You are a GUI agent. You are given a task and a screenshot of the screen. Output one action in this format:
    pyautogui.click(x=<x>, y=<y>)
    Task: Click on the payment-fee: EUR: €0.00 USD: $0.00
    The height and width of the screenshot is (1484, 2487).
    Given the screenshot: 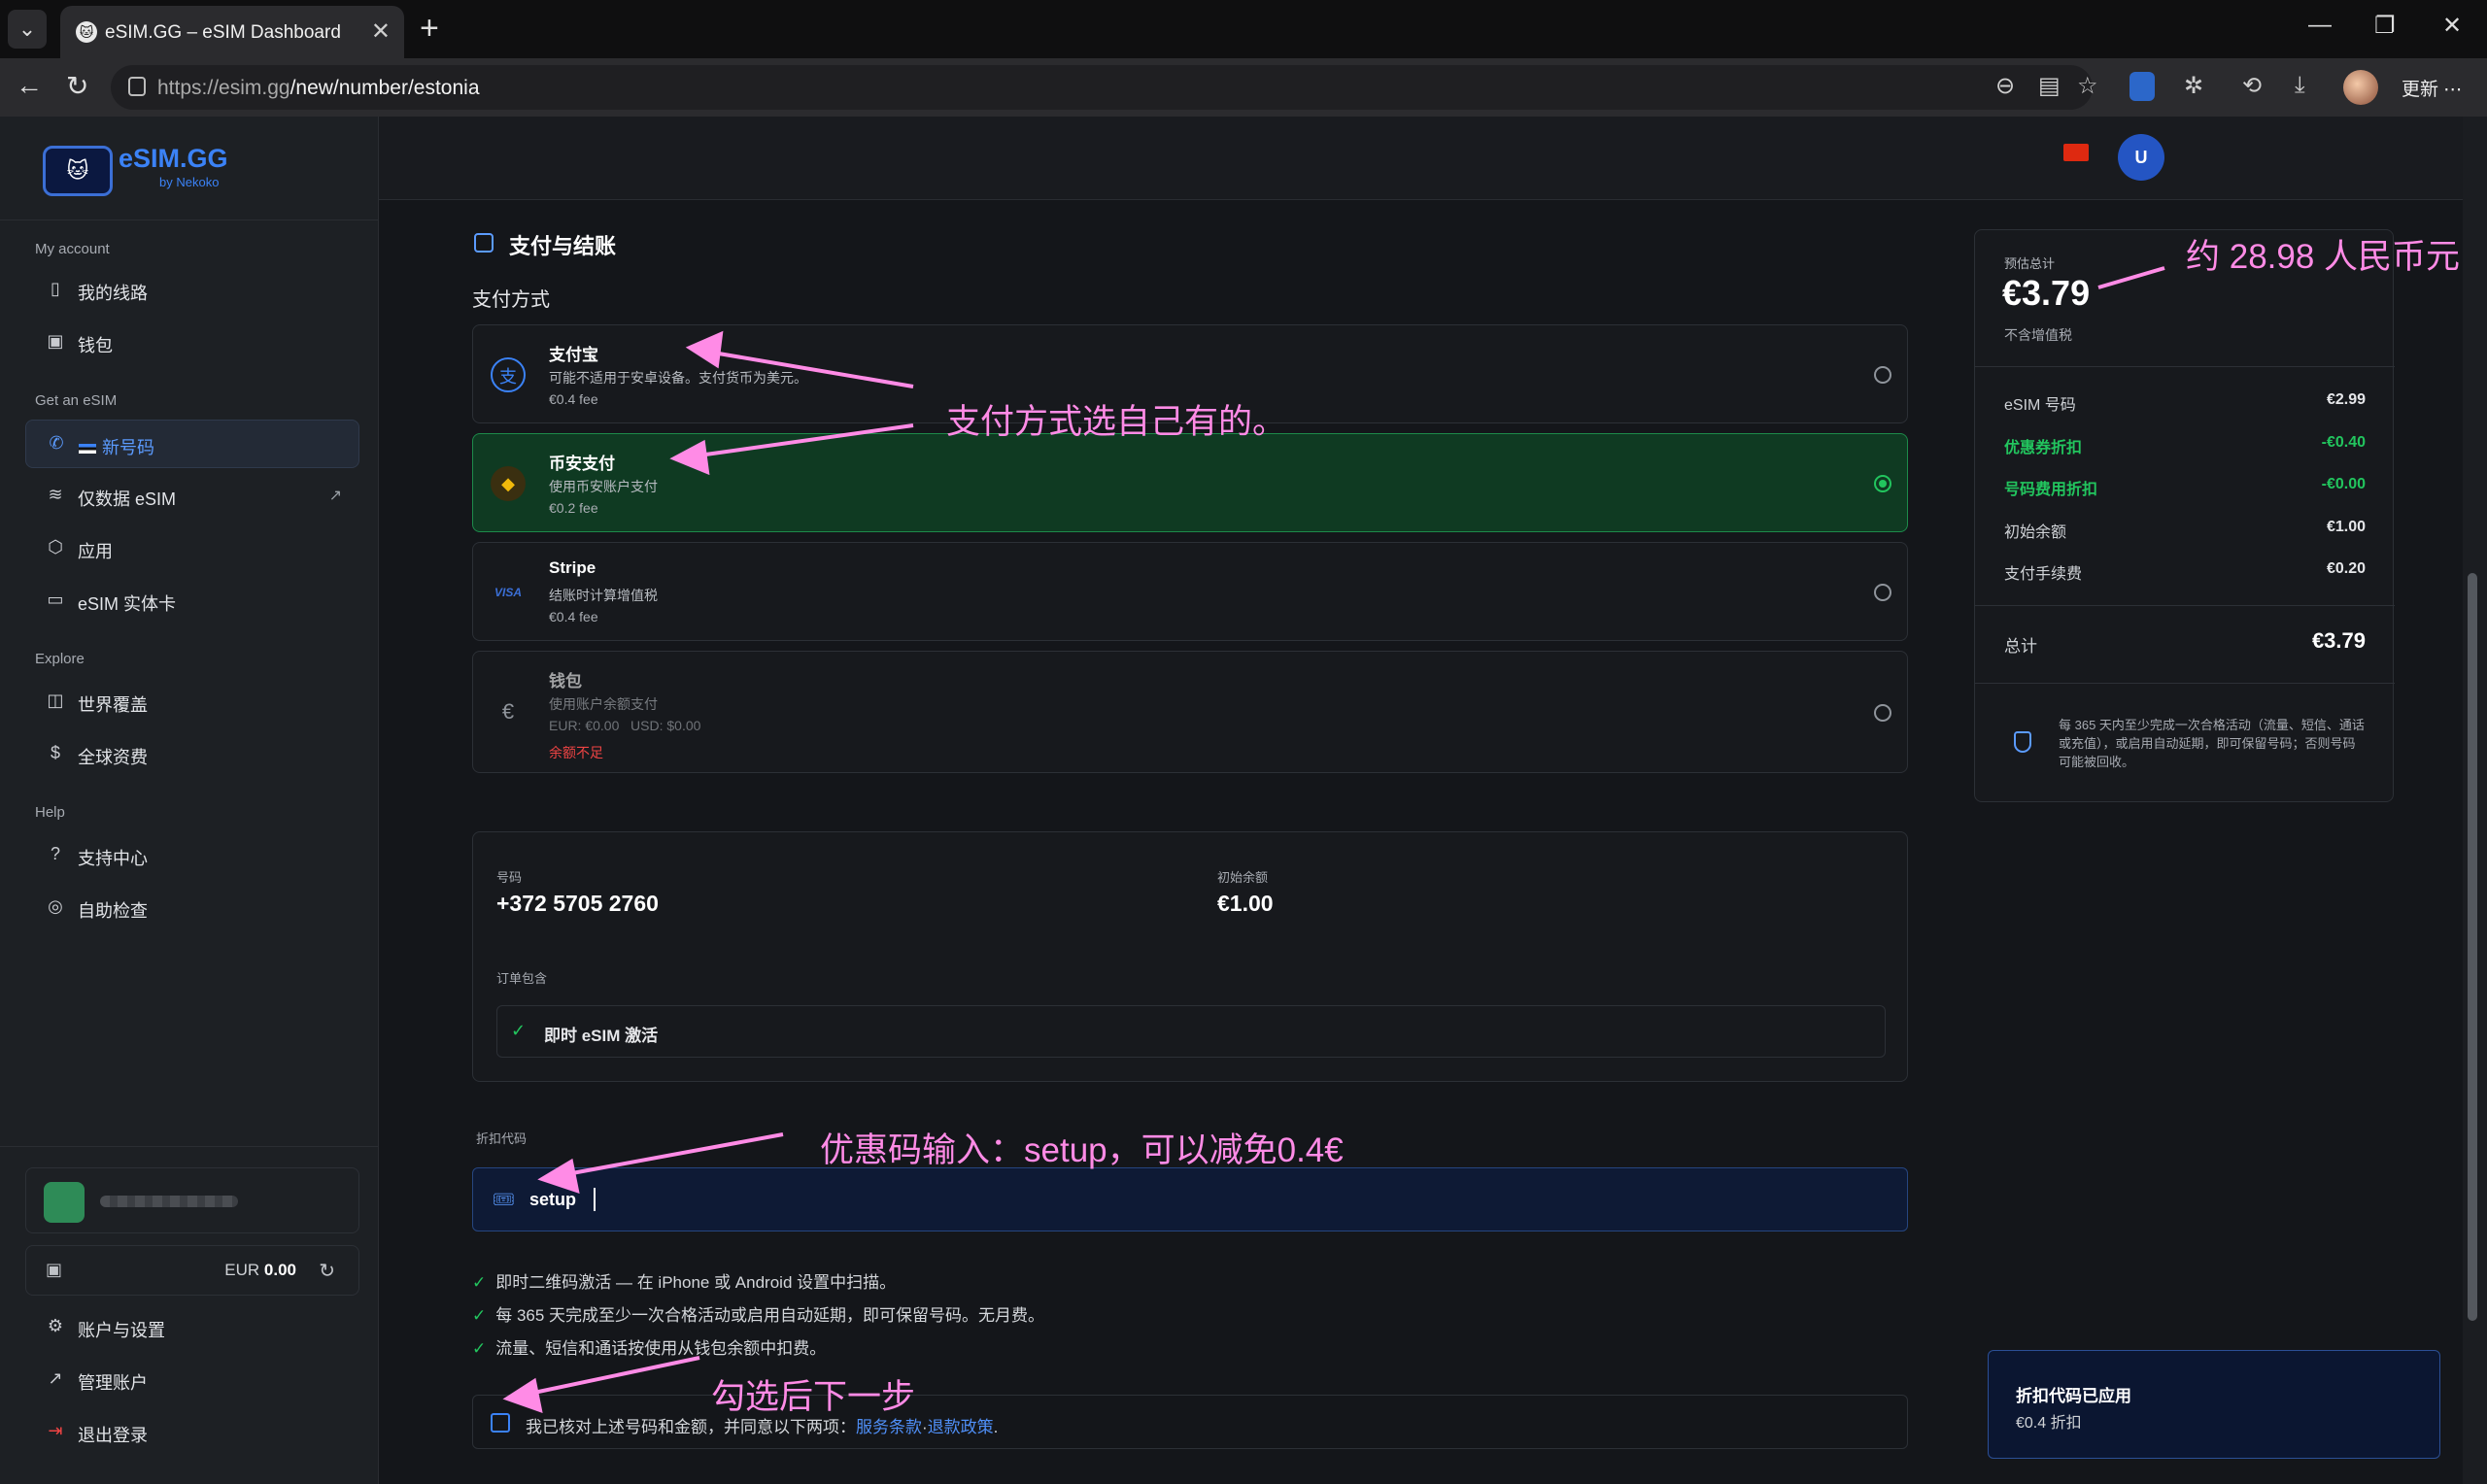 What is the action you would take?
    pyautogui.click(x=625, y=725)
    